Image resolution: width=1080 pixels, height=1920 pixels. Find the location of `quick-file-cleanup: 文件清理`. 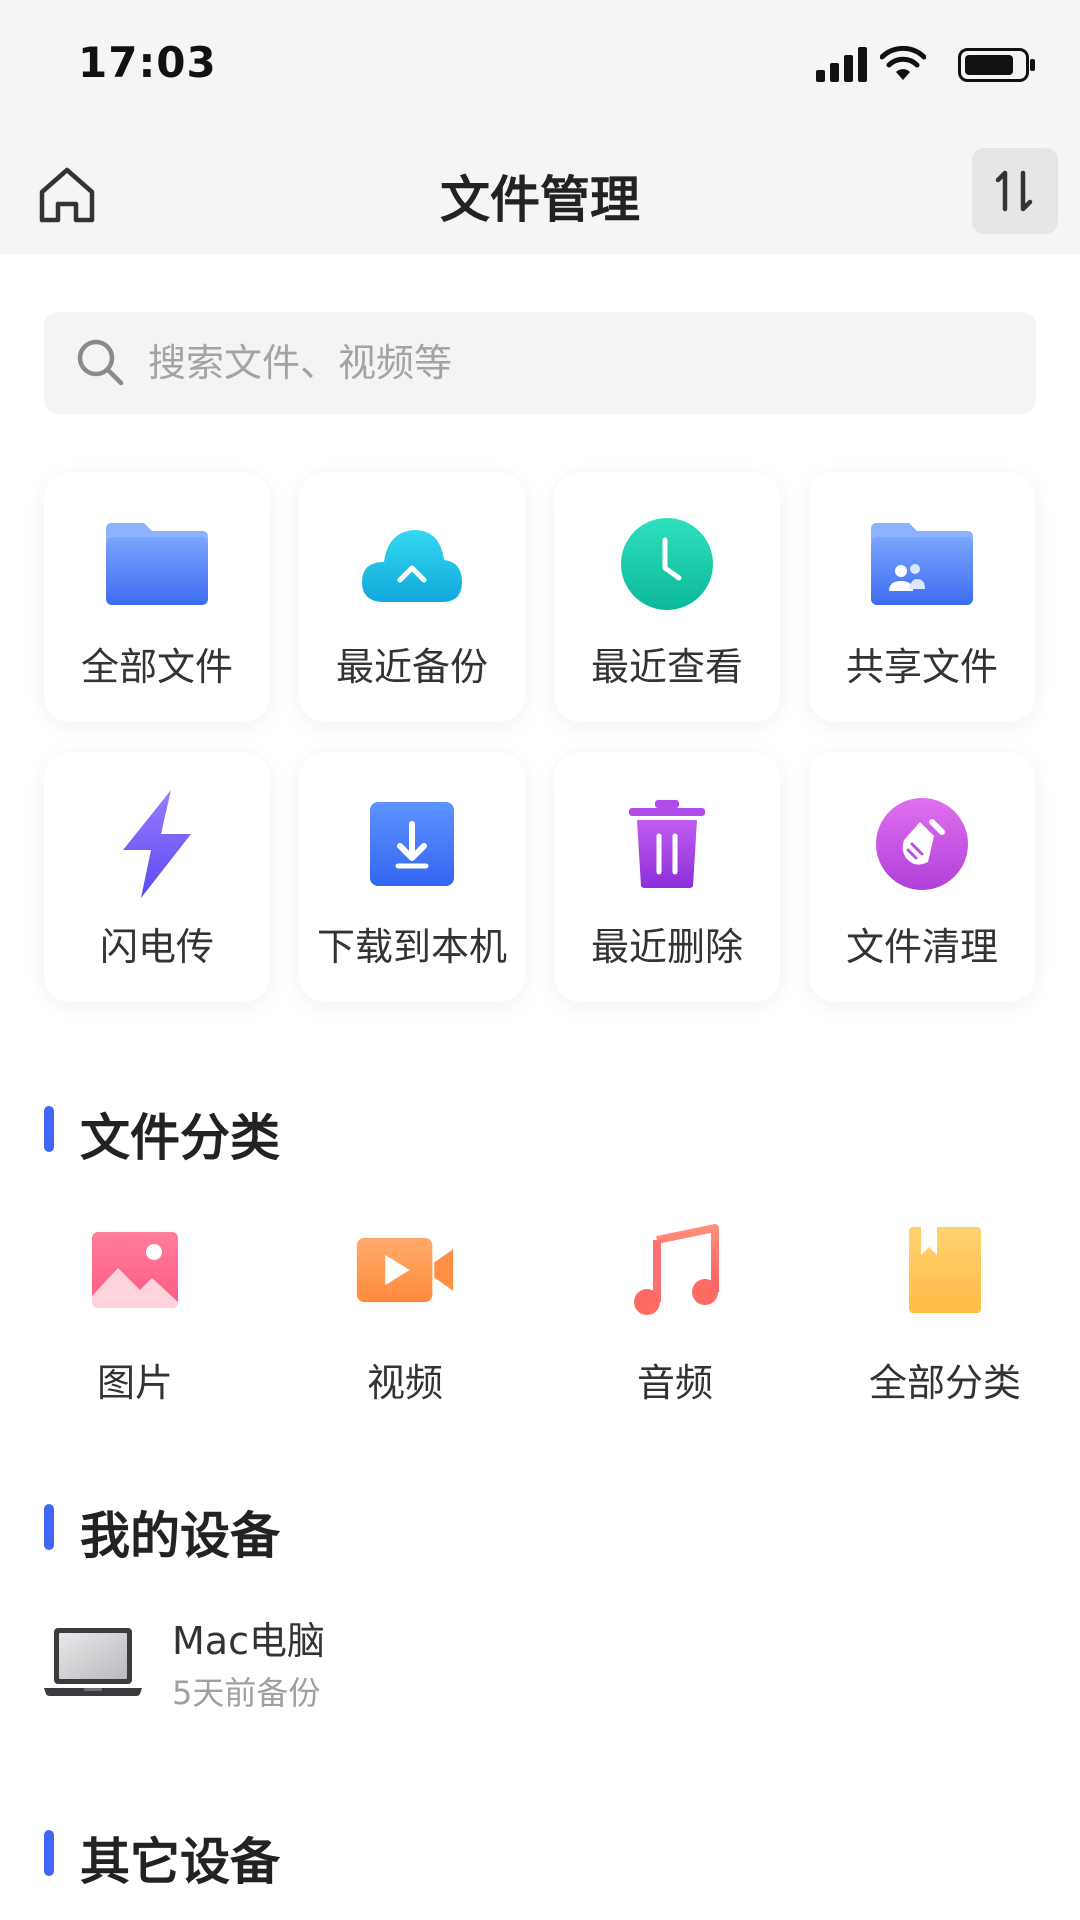

quick-file-cleanup: 文件清理 is located at coordinates (922, 877).